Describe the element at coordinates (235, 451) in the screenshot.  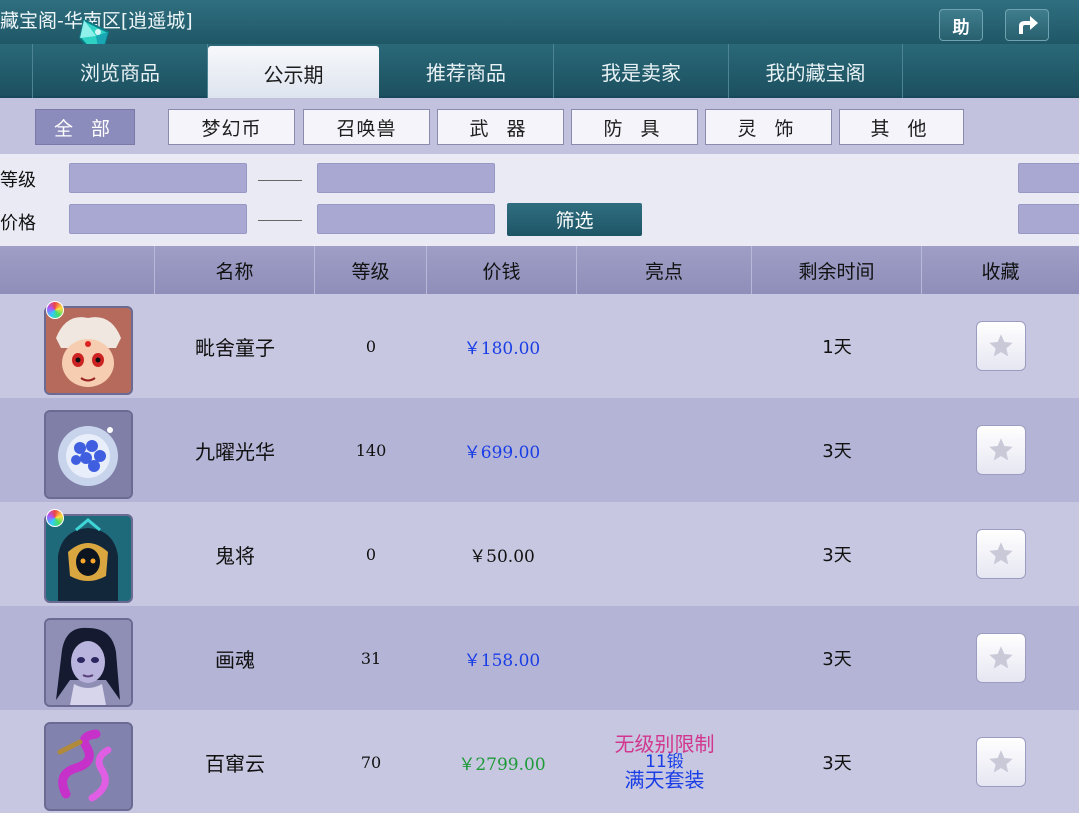
I see `item-name: 九曜光华` at that location.